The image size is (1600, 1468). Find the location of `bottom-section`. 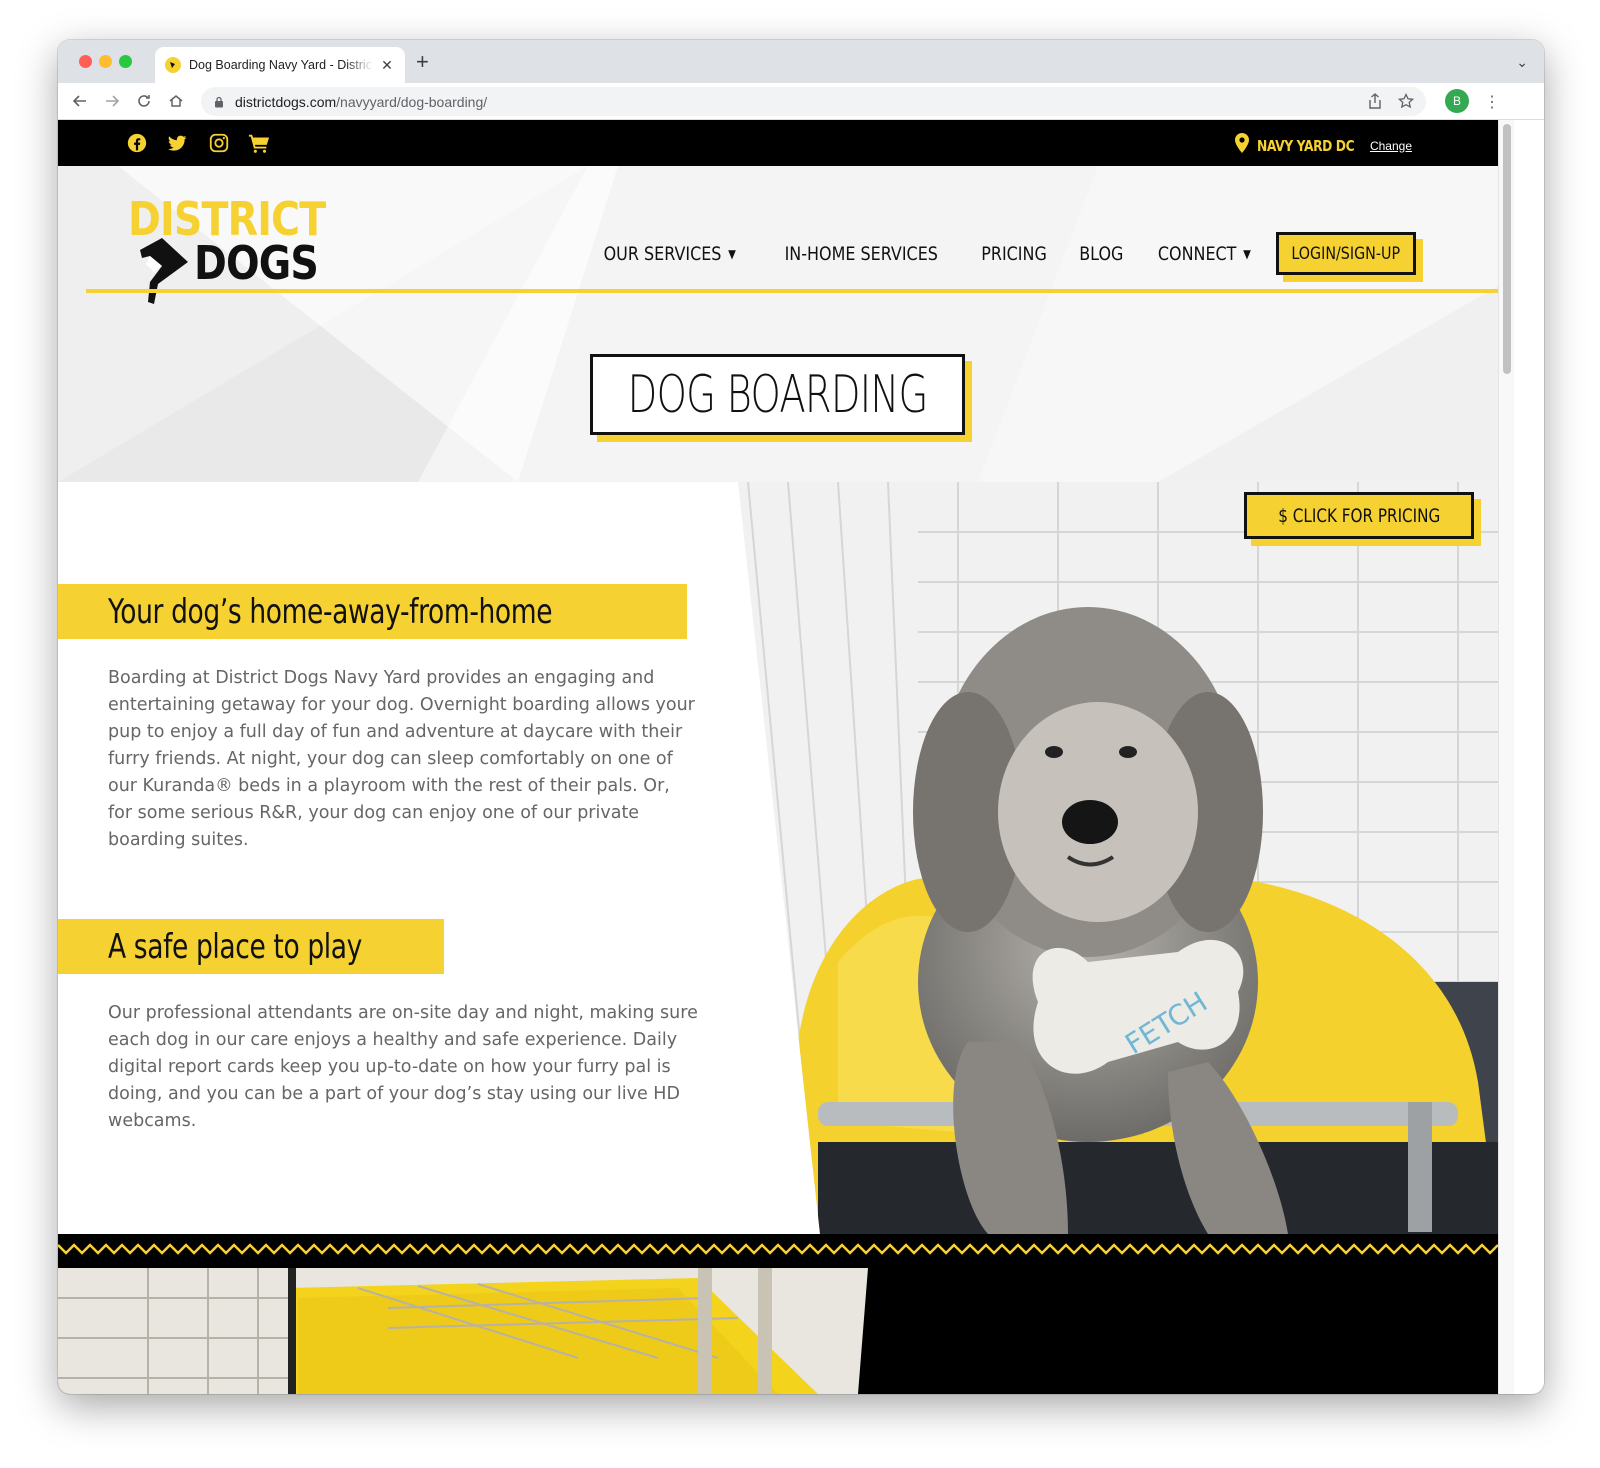

bottom-section is located at coordinates (778, 1314).